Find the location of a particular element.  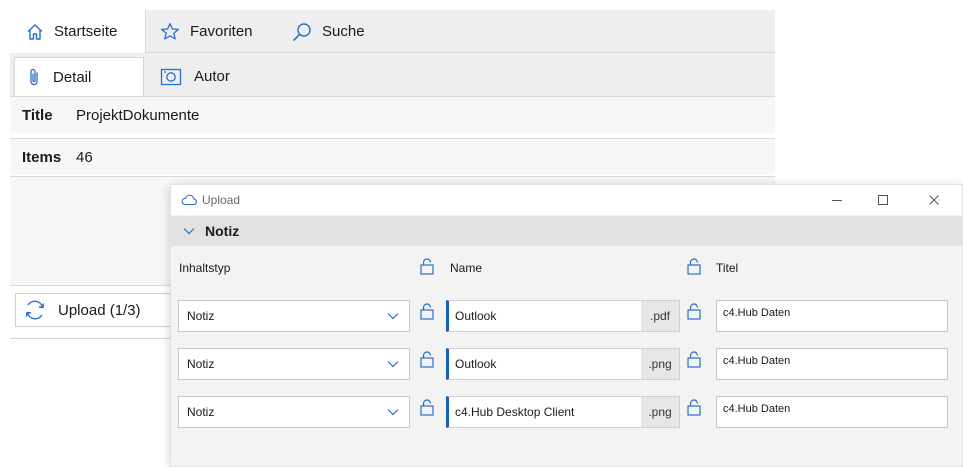

column-header-inhaltstyp: Inhaltstyp is located at coordinates (205, 268).